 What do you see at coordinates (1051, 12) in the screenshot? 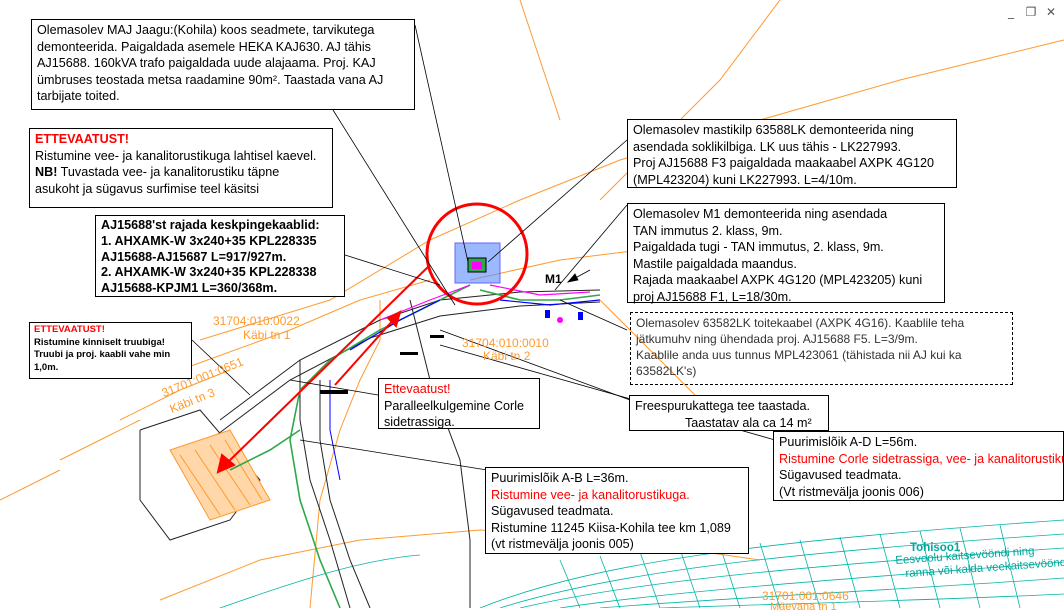
I see `close-button: ✕` at bounding box center [1051, 12].